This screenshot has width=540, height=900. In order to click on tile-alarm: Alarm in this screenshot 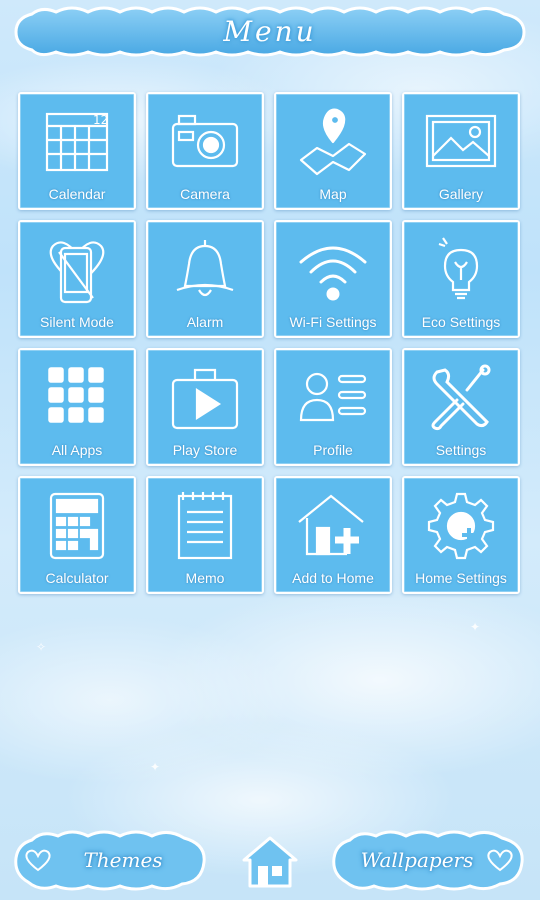, I will do `click(205, 279)`.